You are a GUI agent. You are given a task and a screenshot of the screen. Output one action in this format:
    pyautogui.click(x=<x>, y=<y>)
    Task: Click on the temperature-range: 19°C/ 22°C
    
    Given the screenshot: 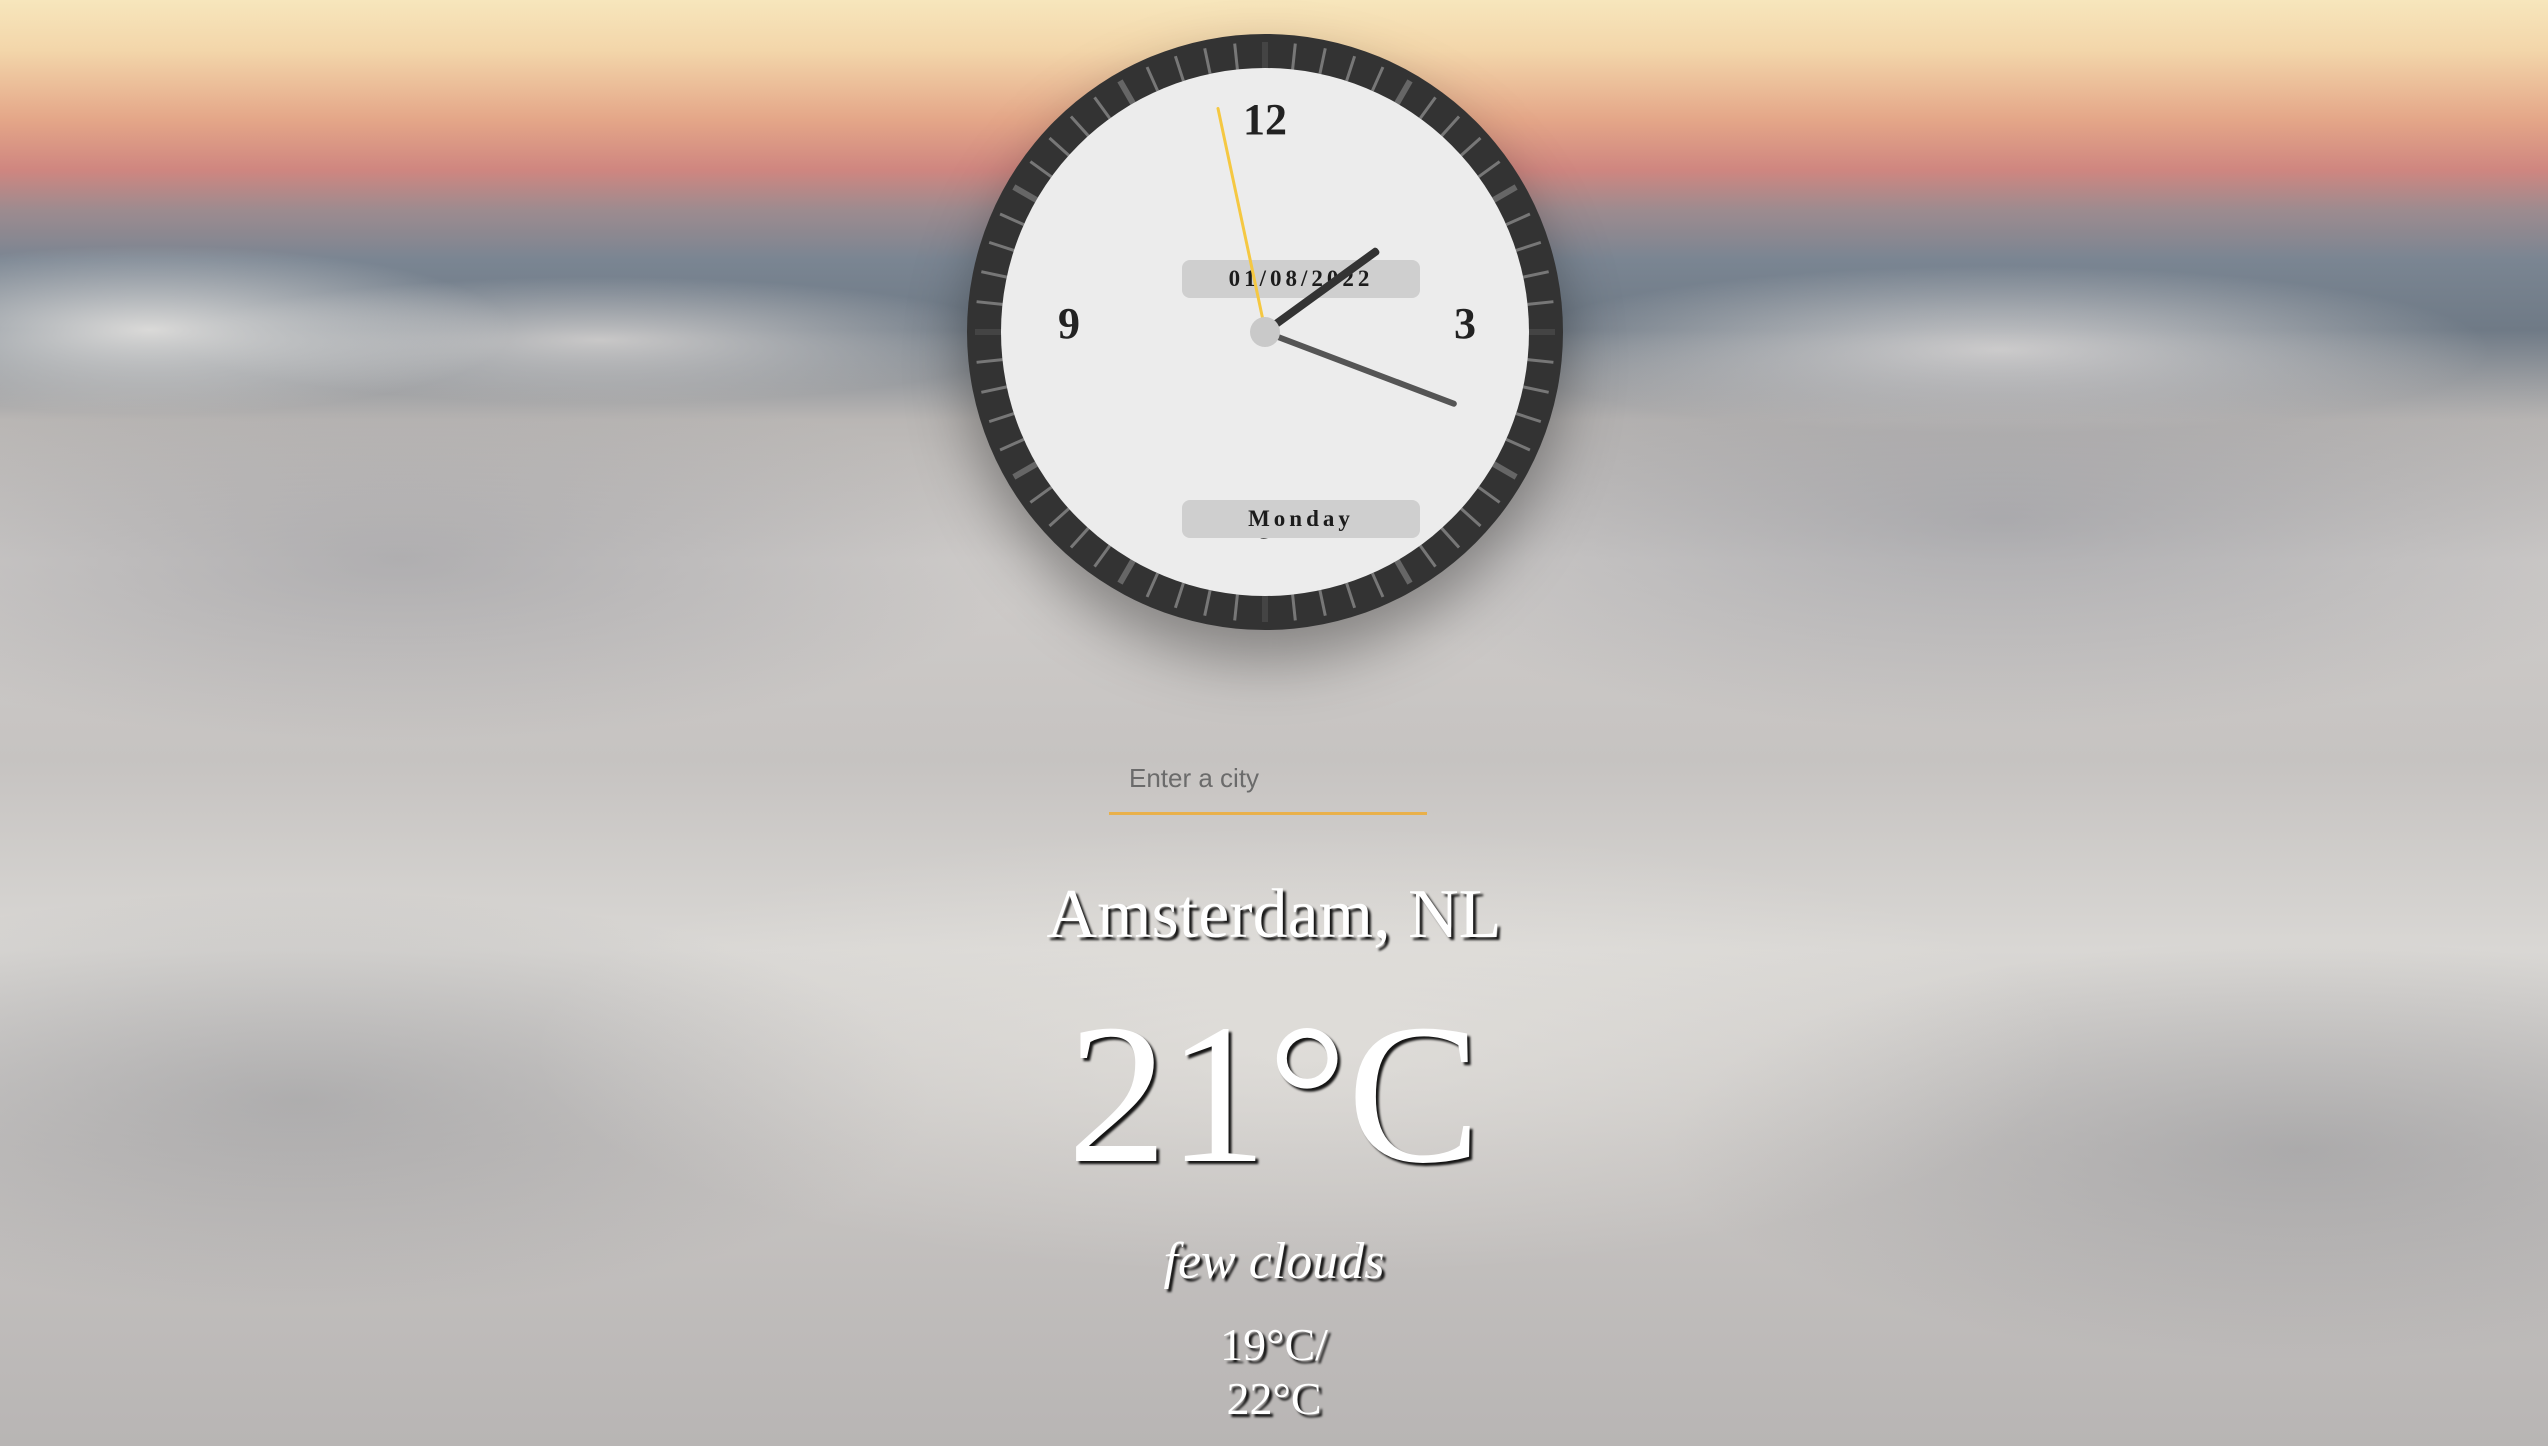 What is the action you would take?
    pyautogui.click(x=1274, y=1372)
    